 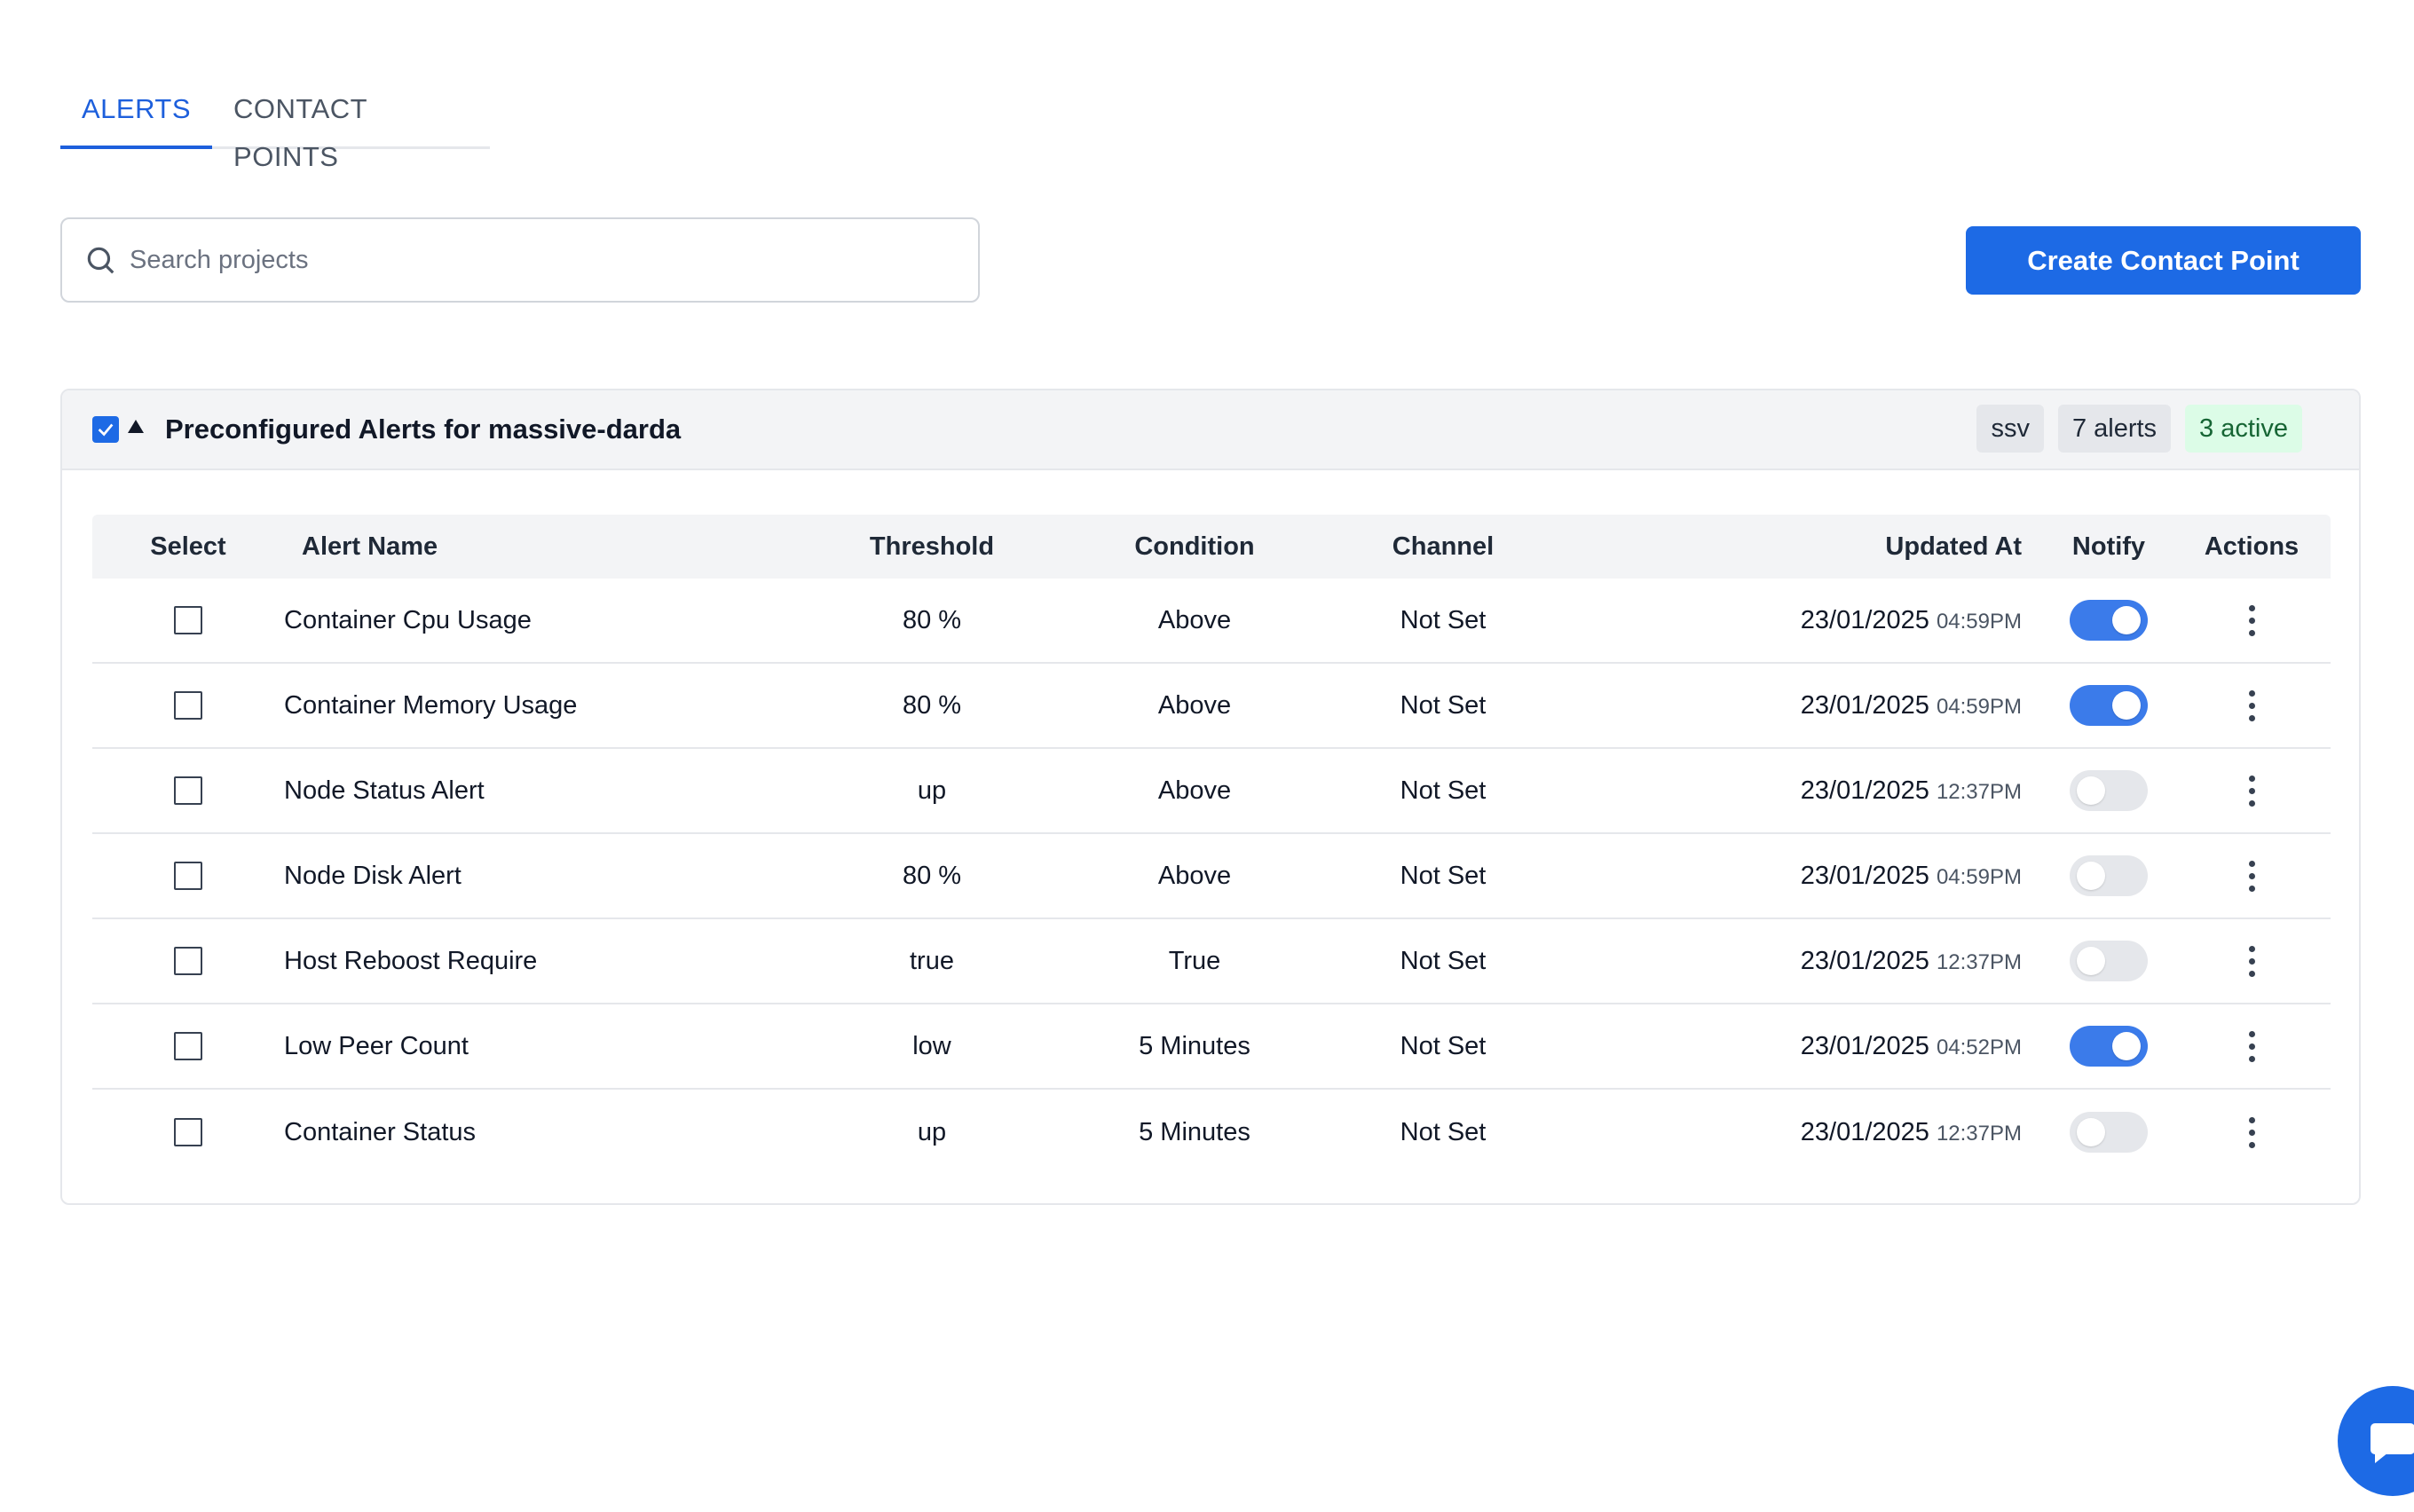 I want to click on active-count-badge: 3 active, so click(x=2243, y=429).